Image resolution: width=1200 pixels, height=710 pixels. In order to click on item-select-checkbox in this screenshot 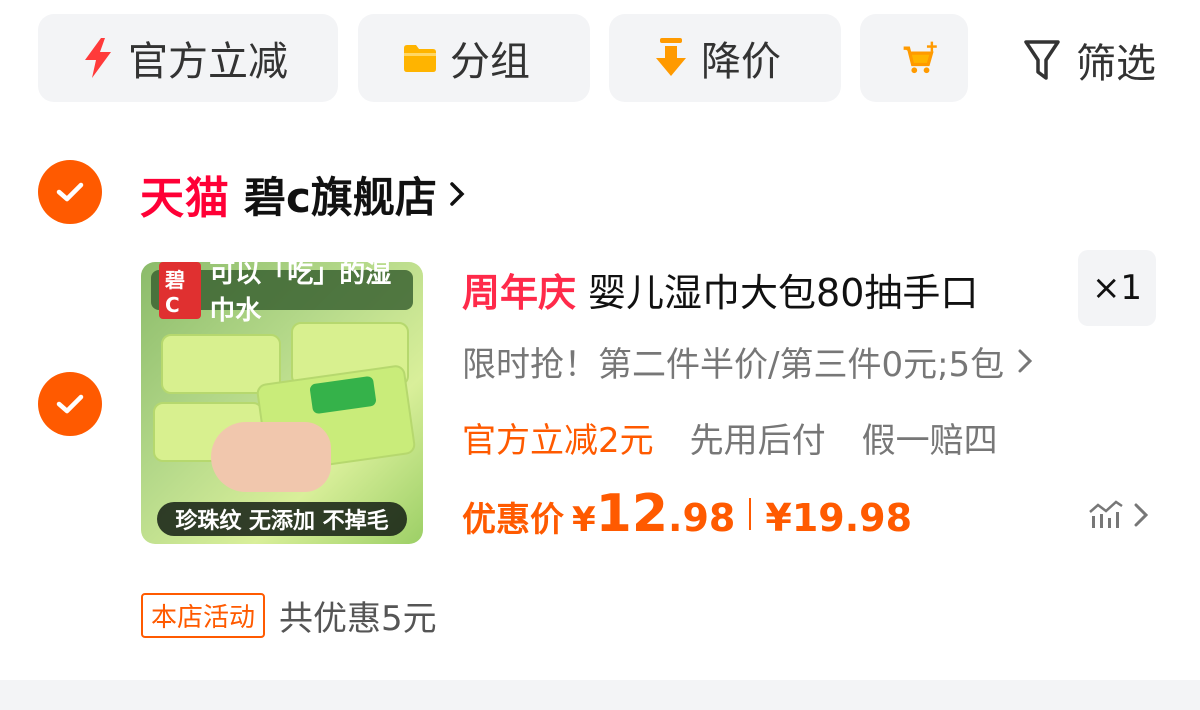, I will do `click(70, 404)`.